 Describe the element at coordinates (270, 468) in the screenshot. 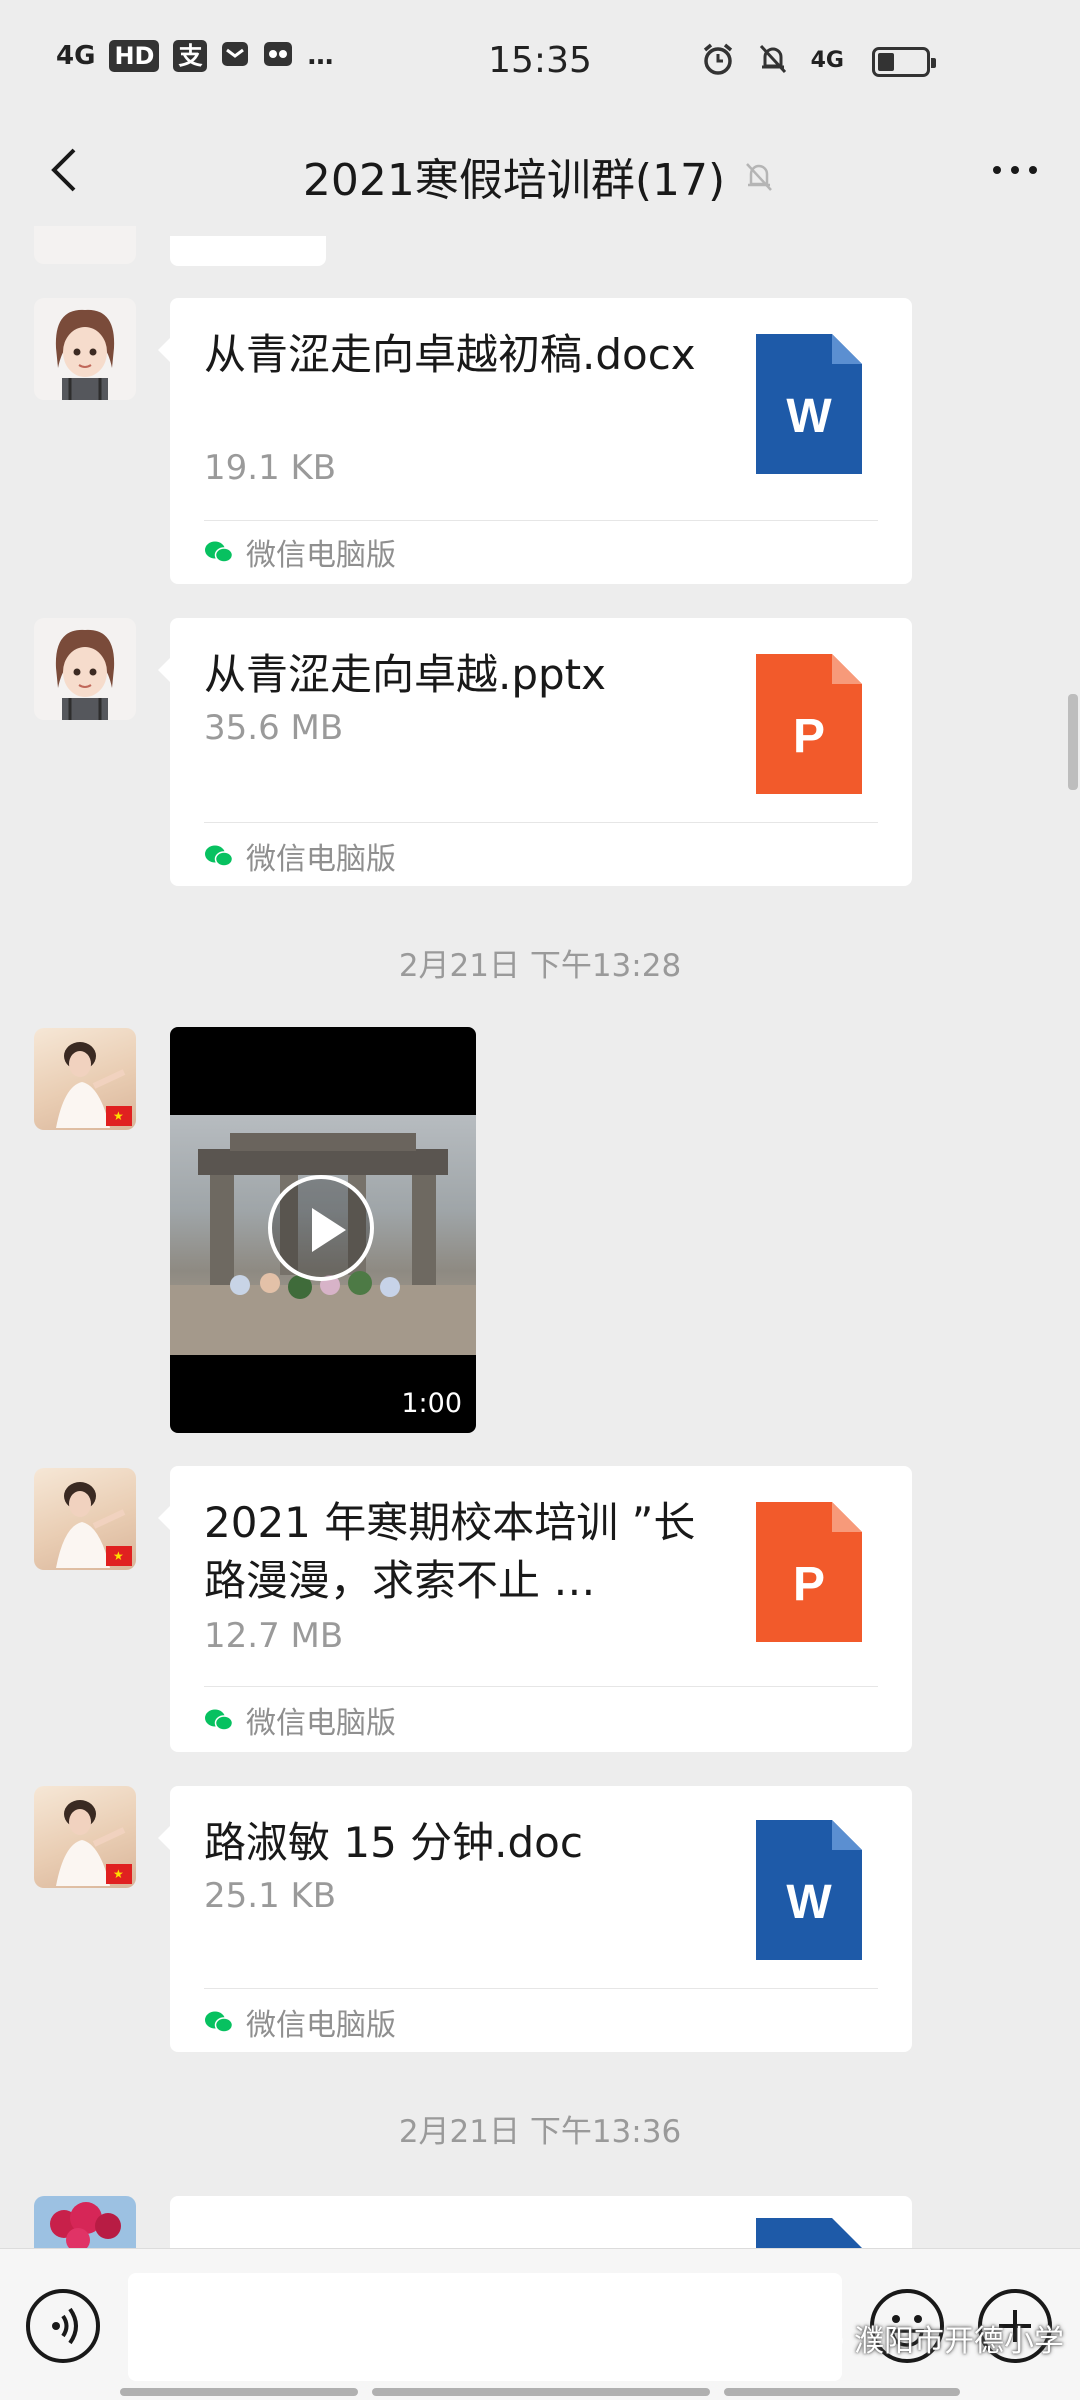

I see `file-size: 19.1 KB` at that location.